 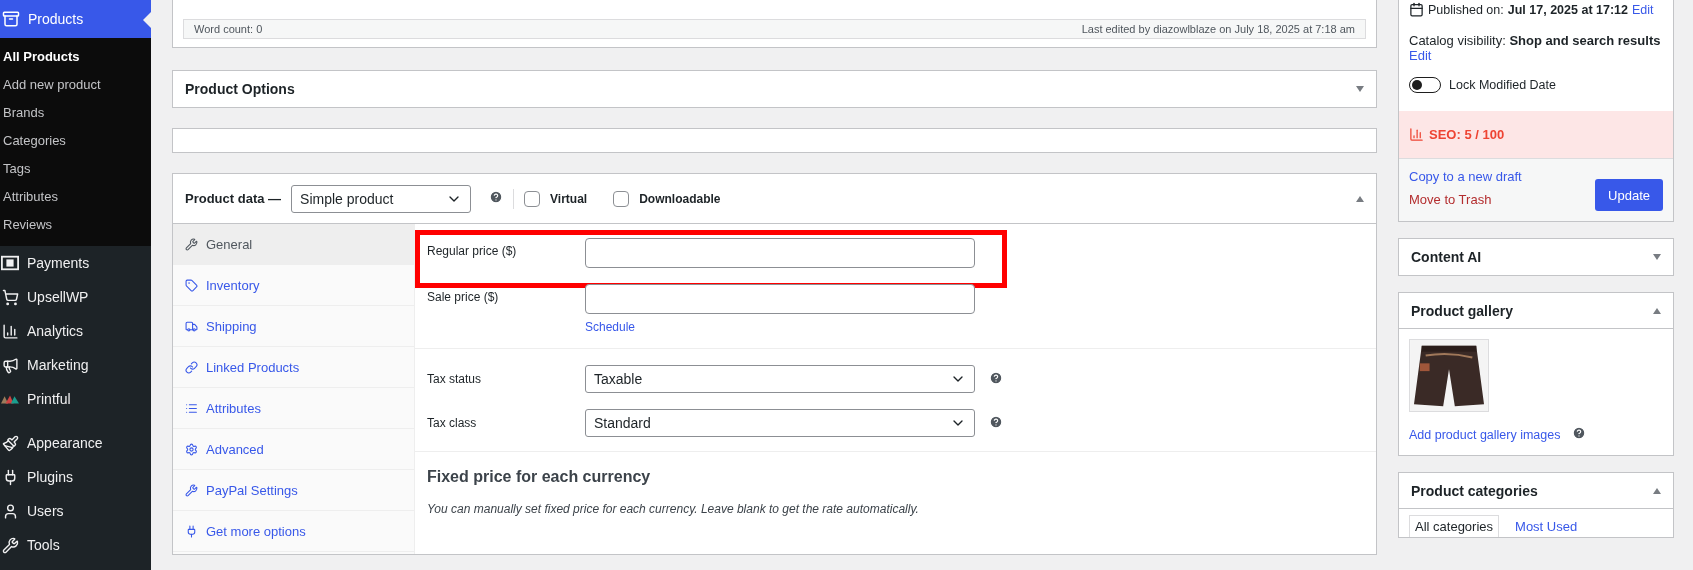 What do you see at coordinates (75, 399) in the screenshot?
I see `menu-item: Printful` at bounding box center [75, 399].